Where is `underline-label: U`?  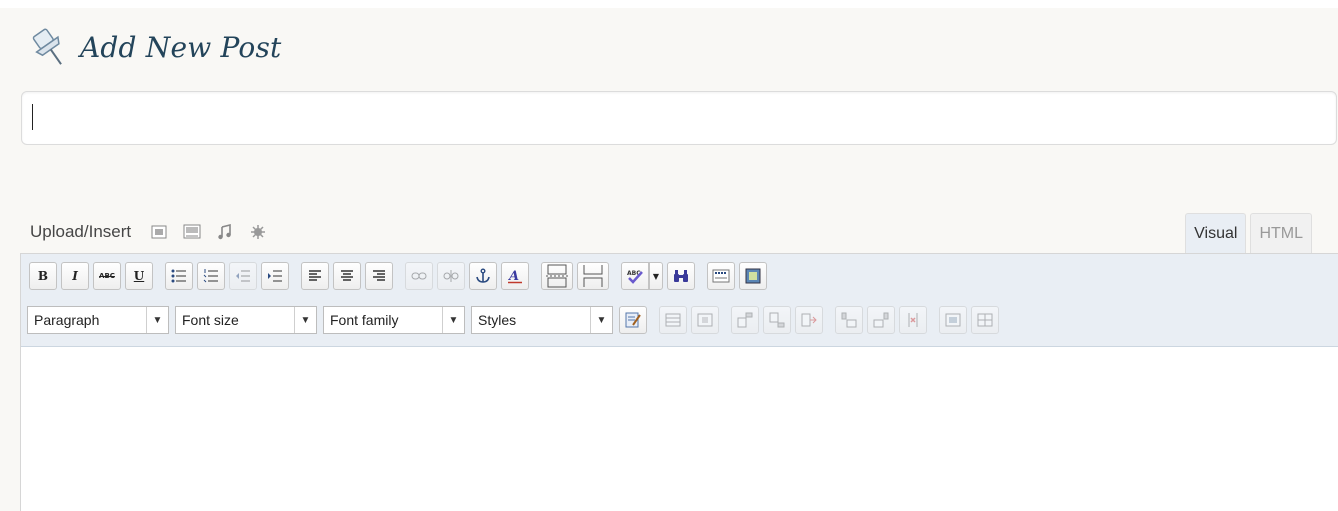
underline-label: U is located at coordinates (139, 276).